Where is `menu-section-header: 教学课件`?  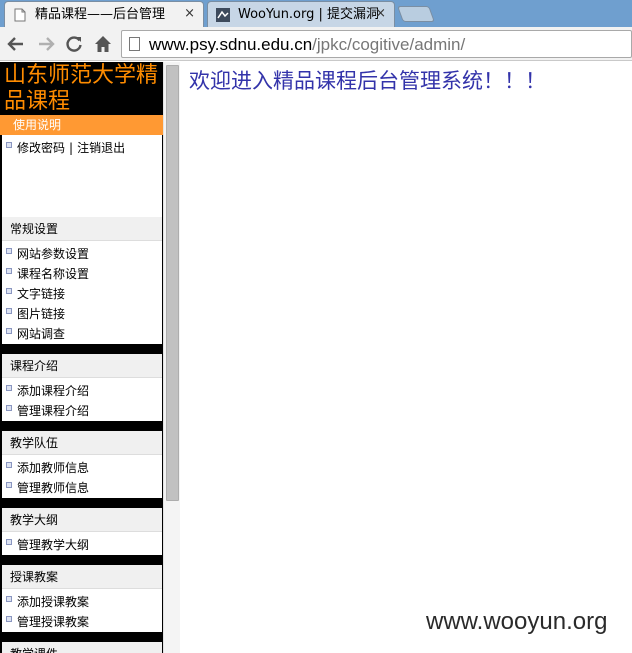
menu-section-header: 教学课件 is located at coordinates (82, 647).